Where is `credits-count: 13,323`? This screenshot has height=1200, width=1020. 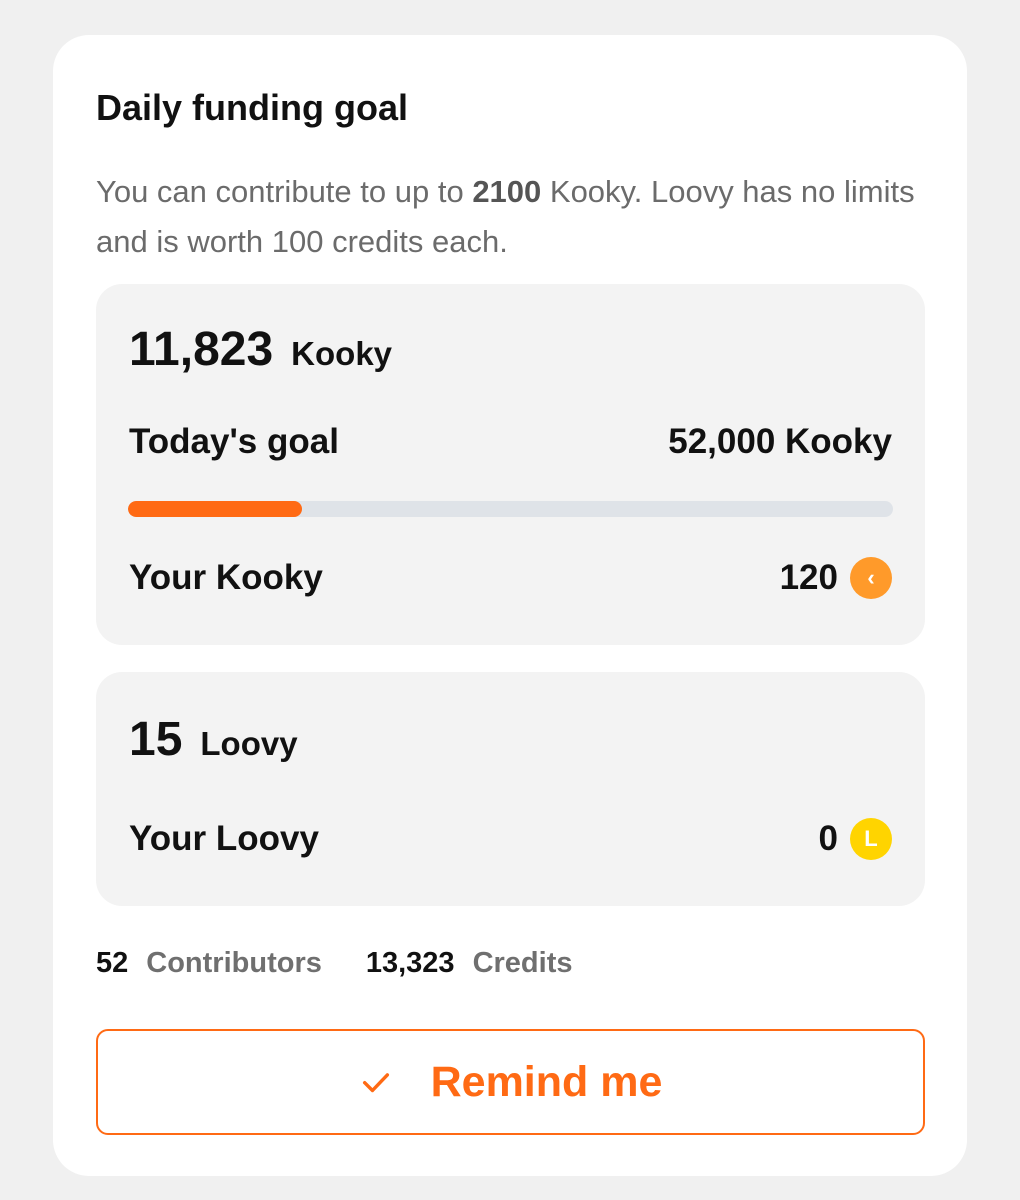 credits-count: 13,323 is located at coordinates (410, 963).